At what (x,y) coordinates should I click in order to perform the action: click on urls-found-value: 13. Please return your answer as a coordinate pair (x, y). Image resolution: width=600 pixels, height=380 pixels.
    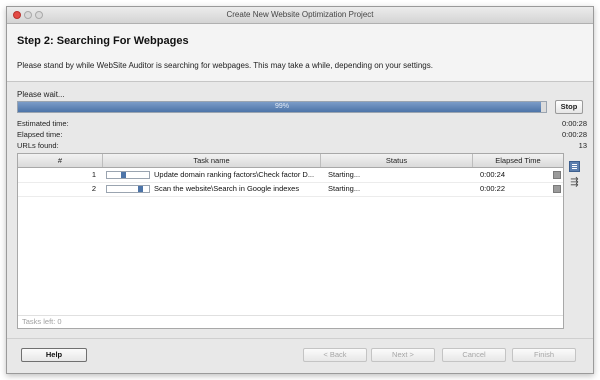
    Looking at the image, I should click on (582, 145).